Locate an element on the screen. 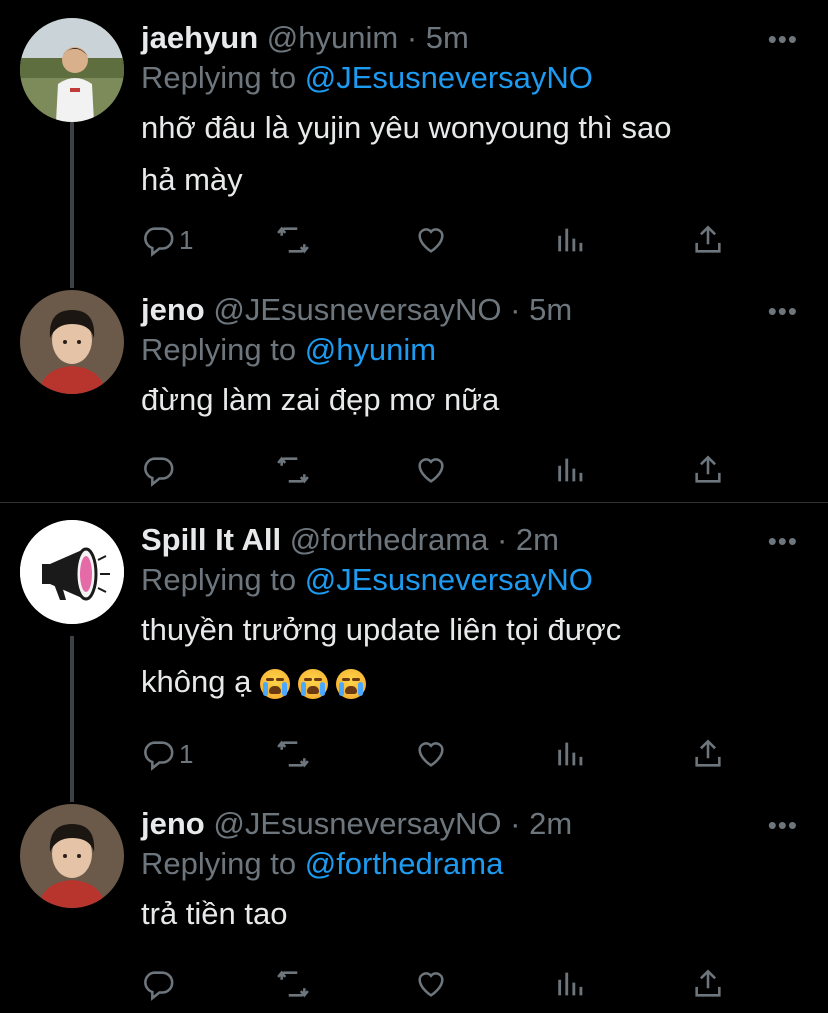  display-name: Spill It All is located at coordinates (211, 539).